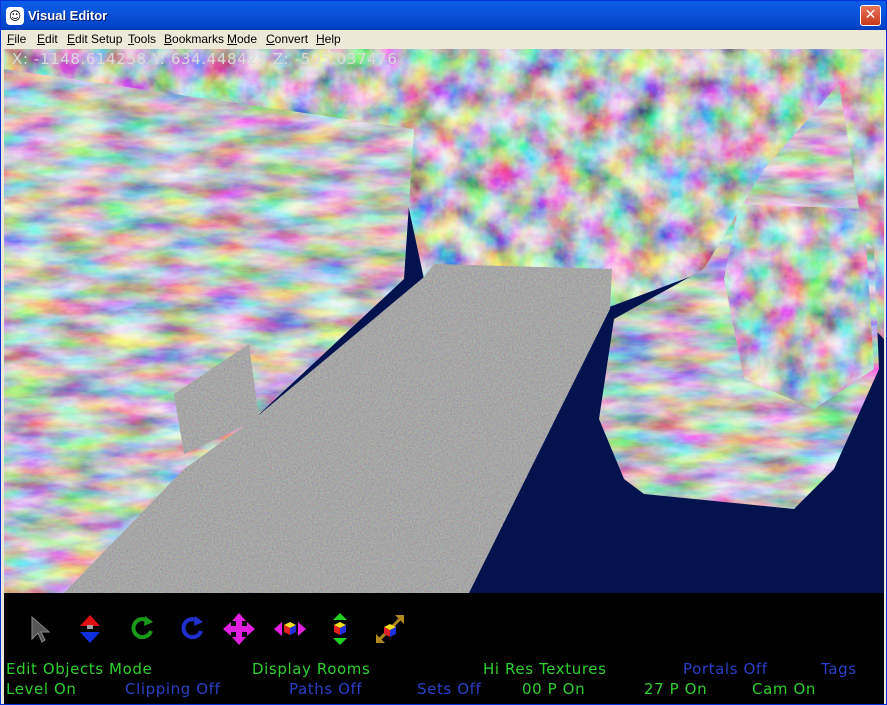 The width and height of the screenshot is (887, 705). I want to click on select-arrow-icon, so click(40, 629).